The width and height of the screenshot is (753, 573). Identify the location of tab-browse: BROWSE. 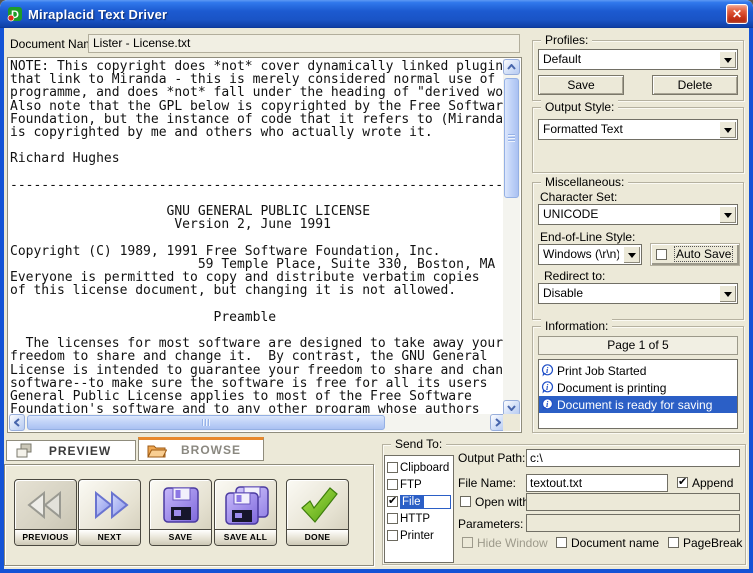
(201, 449).